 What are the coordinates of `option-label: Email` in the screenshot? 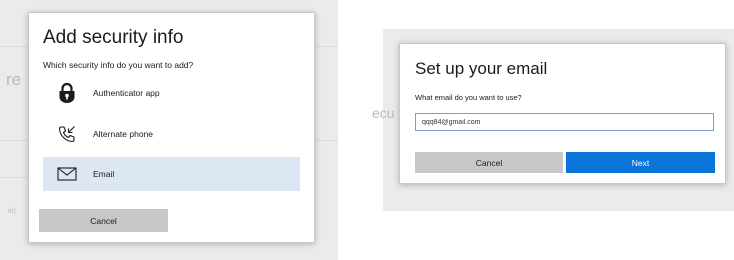 It's located at (104, 174).